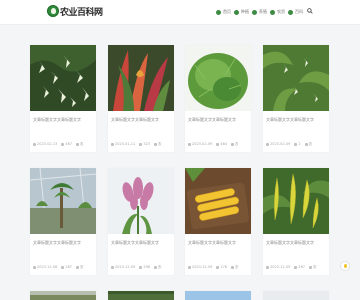  Describe the element at coordinates (245, 11) in the screenshot. I see `nav-label: 种植` at that location.